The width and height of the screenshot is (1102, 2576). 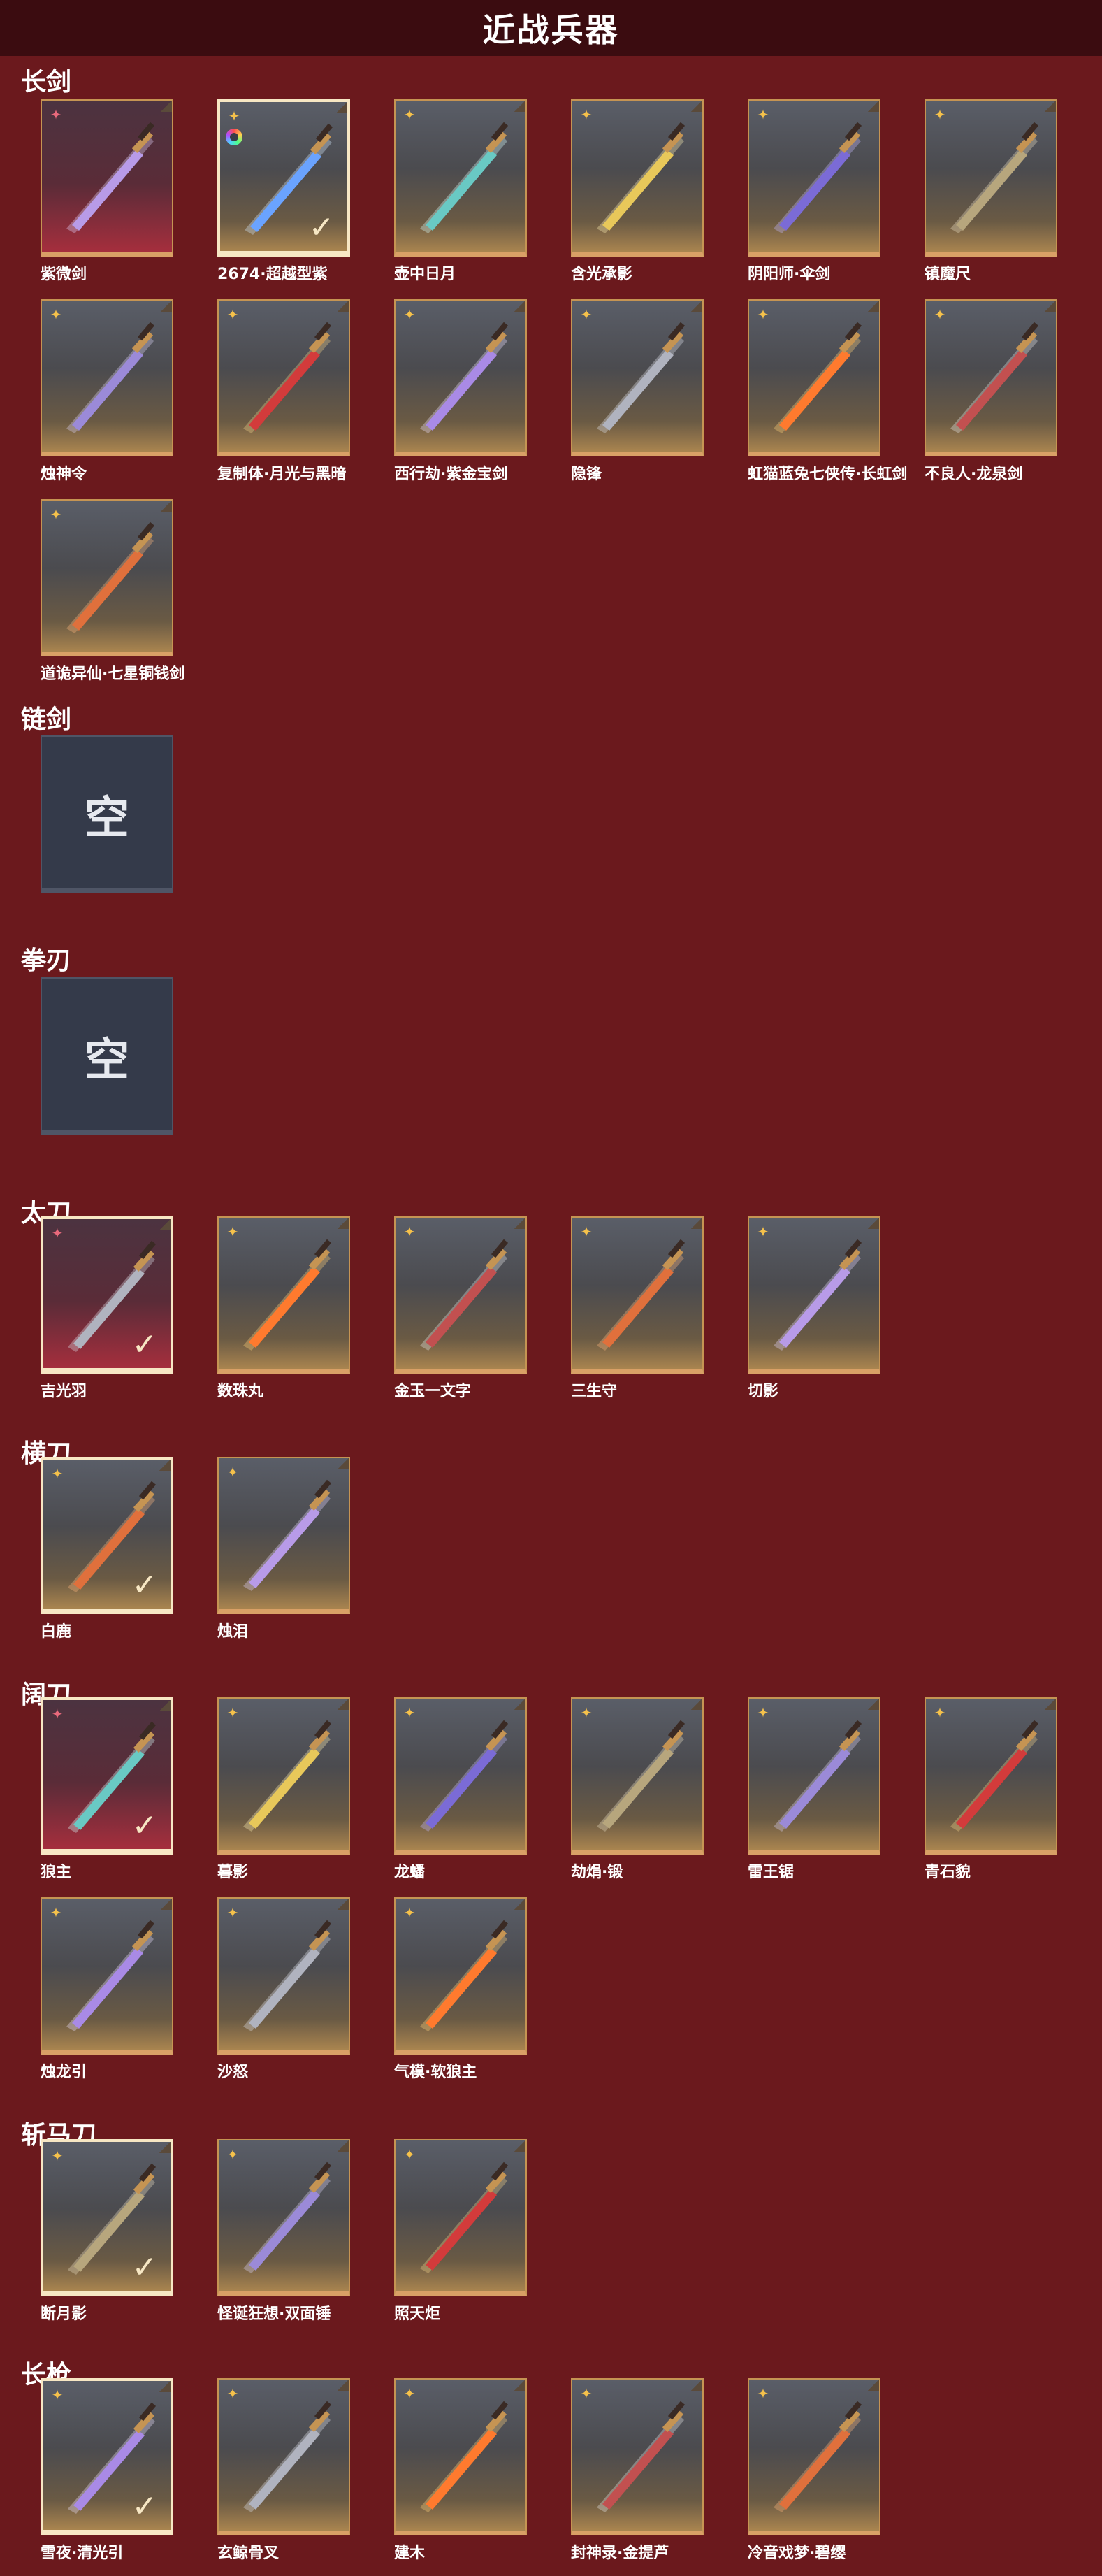 What do you see at coordinates (249, 2553) in the screenshot?
I see `weapon-name: 玄鲸骨叉` at bounding box center [249, 2553].